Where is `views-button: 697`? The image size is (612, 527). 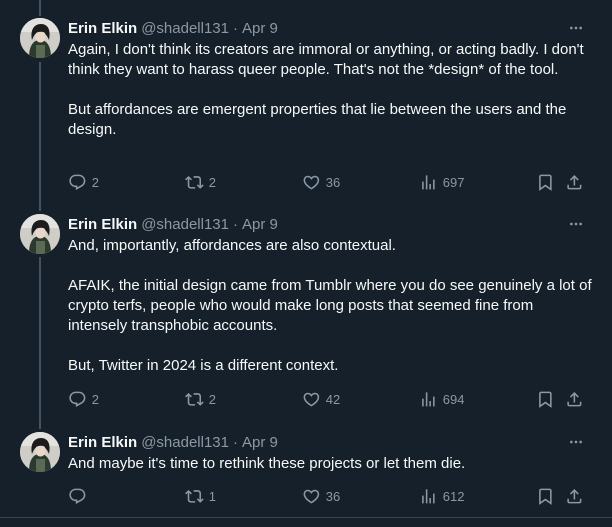
views-button: 697 is located at coordinates (441, 182).